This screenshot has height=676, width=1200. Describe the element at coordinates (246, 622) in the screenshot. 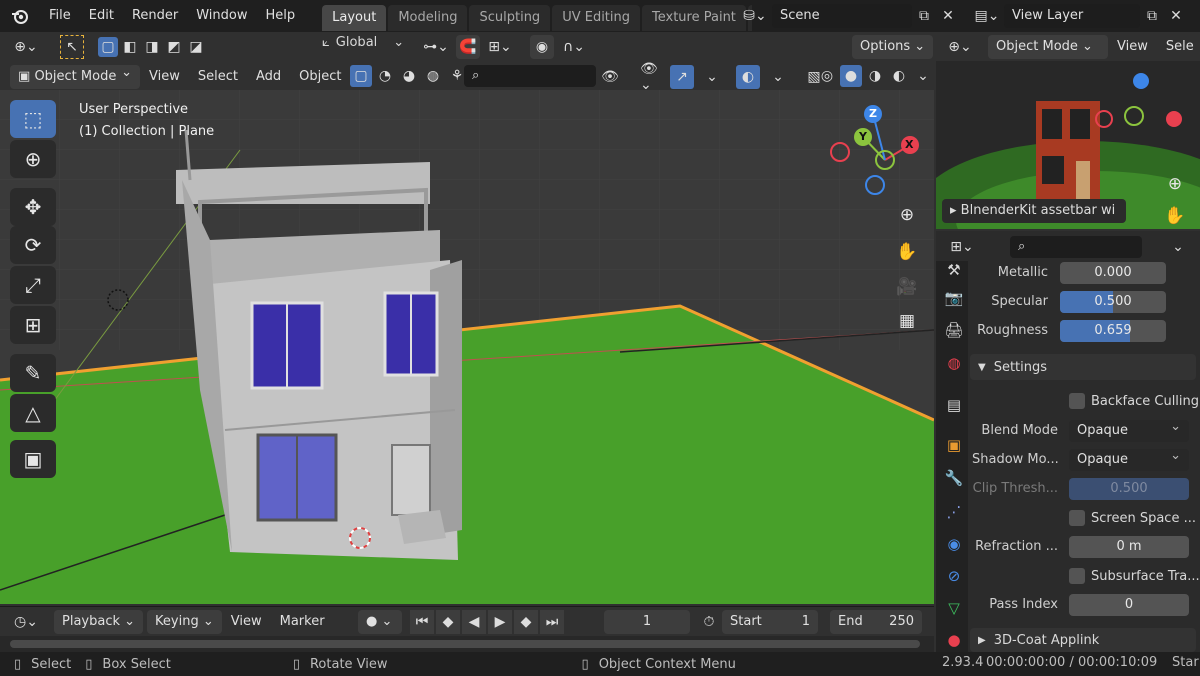

I see `timeline-view-menu: View` at that location.